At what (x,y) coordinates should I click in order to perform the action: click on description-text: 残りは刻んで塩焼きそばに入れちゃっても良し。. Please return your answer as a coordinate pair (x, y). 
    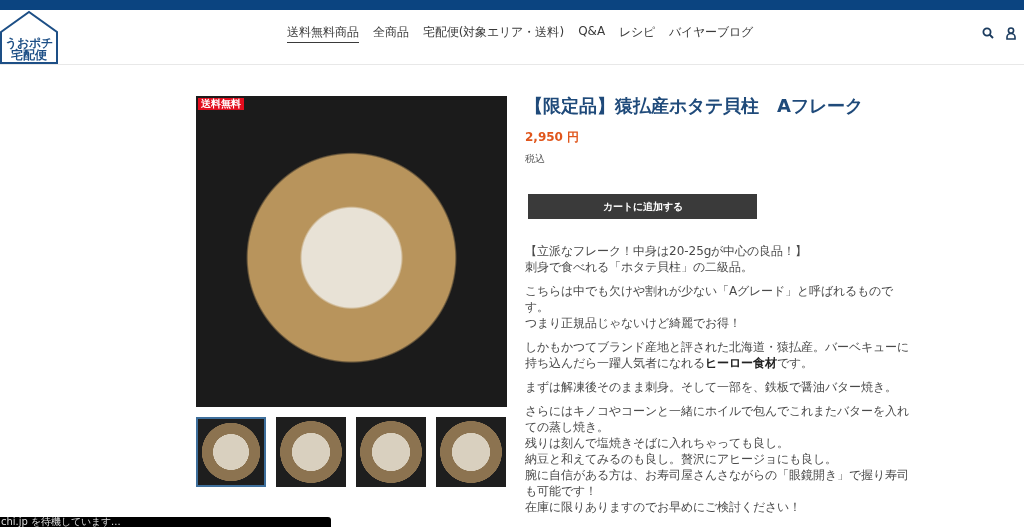
    Looking at the image, I should click on (657, 443).